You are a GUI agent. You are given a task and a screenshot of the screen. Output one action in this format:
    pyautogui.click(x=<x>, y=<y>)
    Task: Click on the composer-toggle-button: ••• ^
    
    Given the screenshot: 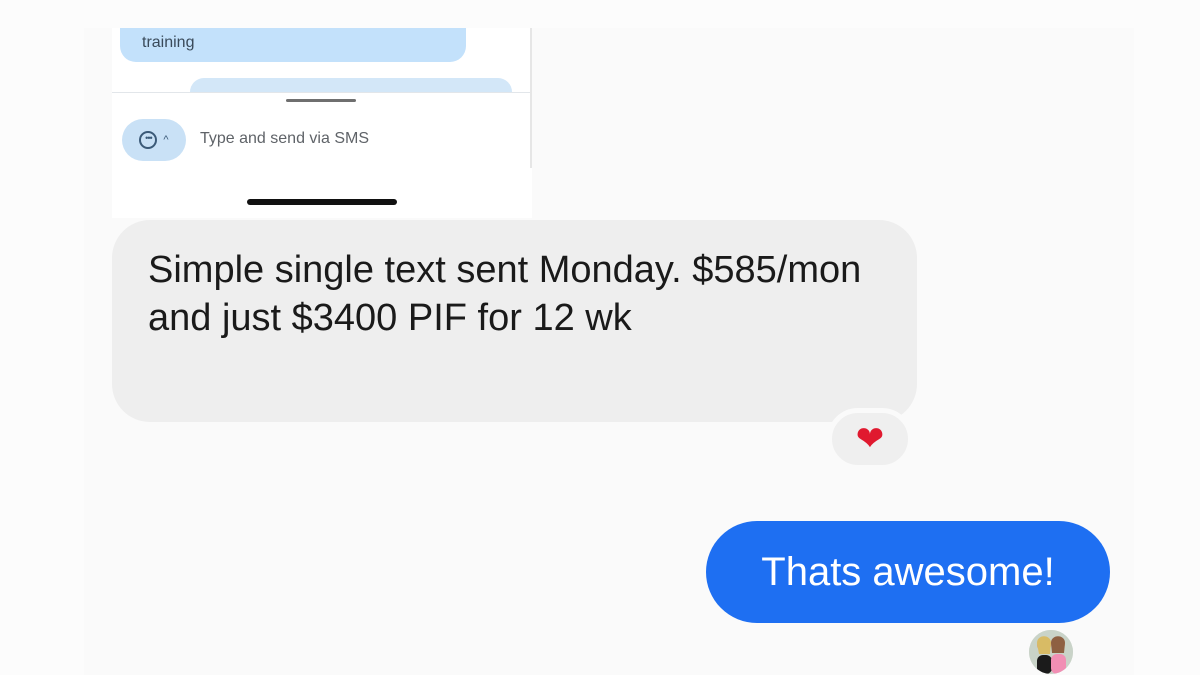 What is the action you would take?
    pyautogui.click(x=154, y=140)
    